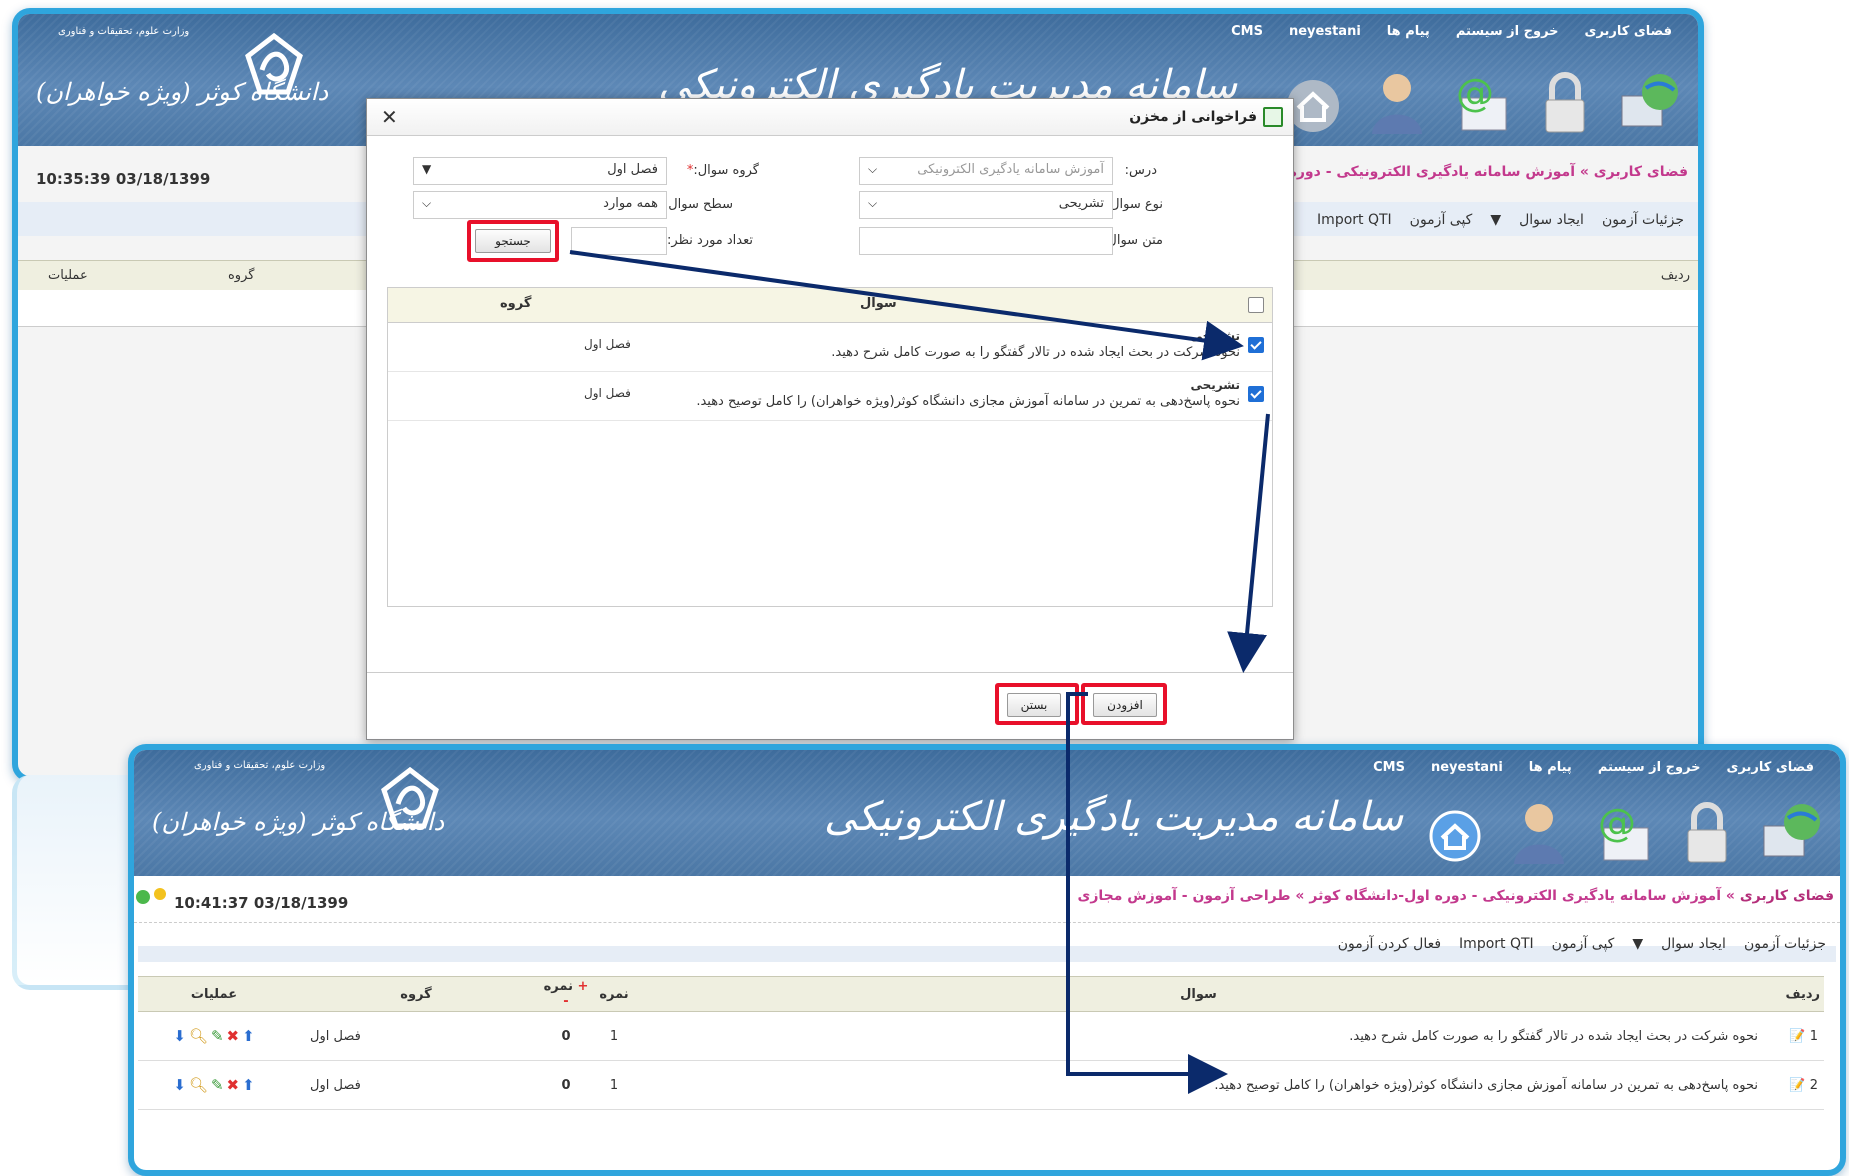 This screenshot has height=1176, width=1849. I want to click on arrow-close-to-table, so click(1147, 893).